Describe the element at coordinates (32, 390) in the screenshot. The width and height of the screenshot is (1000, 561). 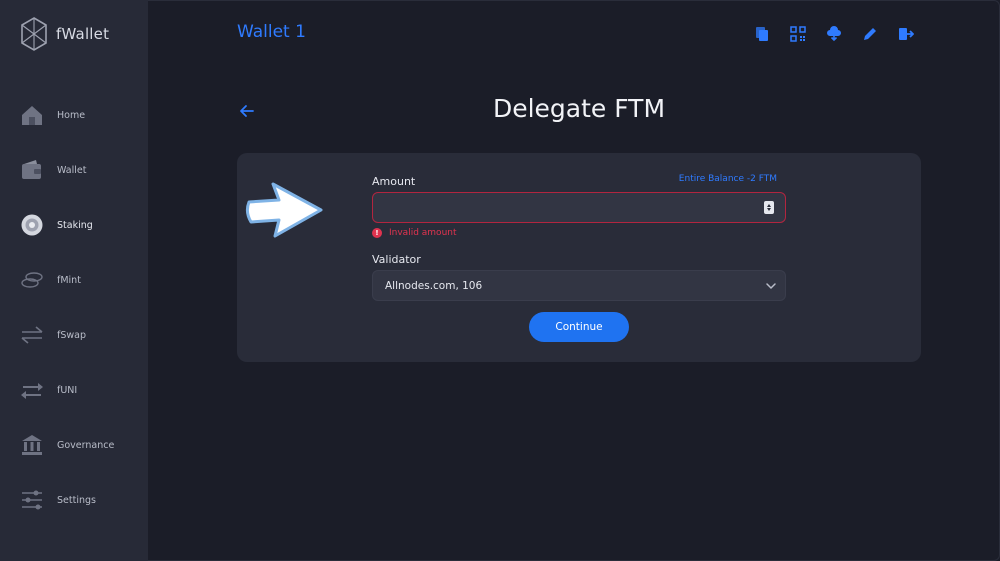
I see `transfer-icon` at that location.